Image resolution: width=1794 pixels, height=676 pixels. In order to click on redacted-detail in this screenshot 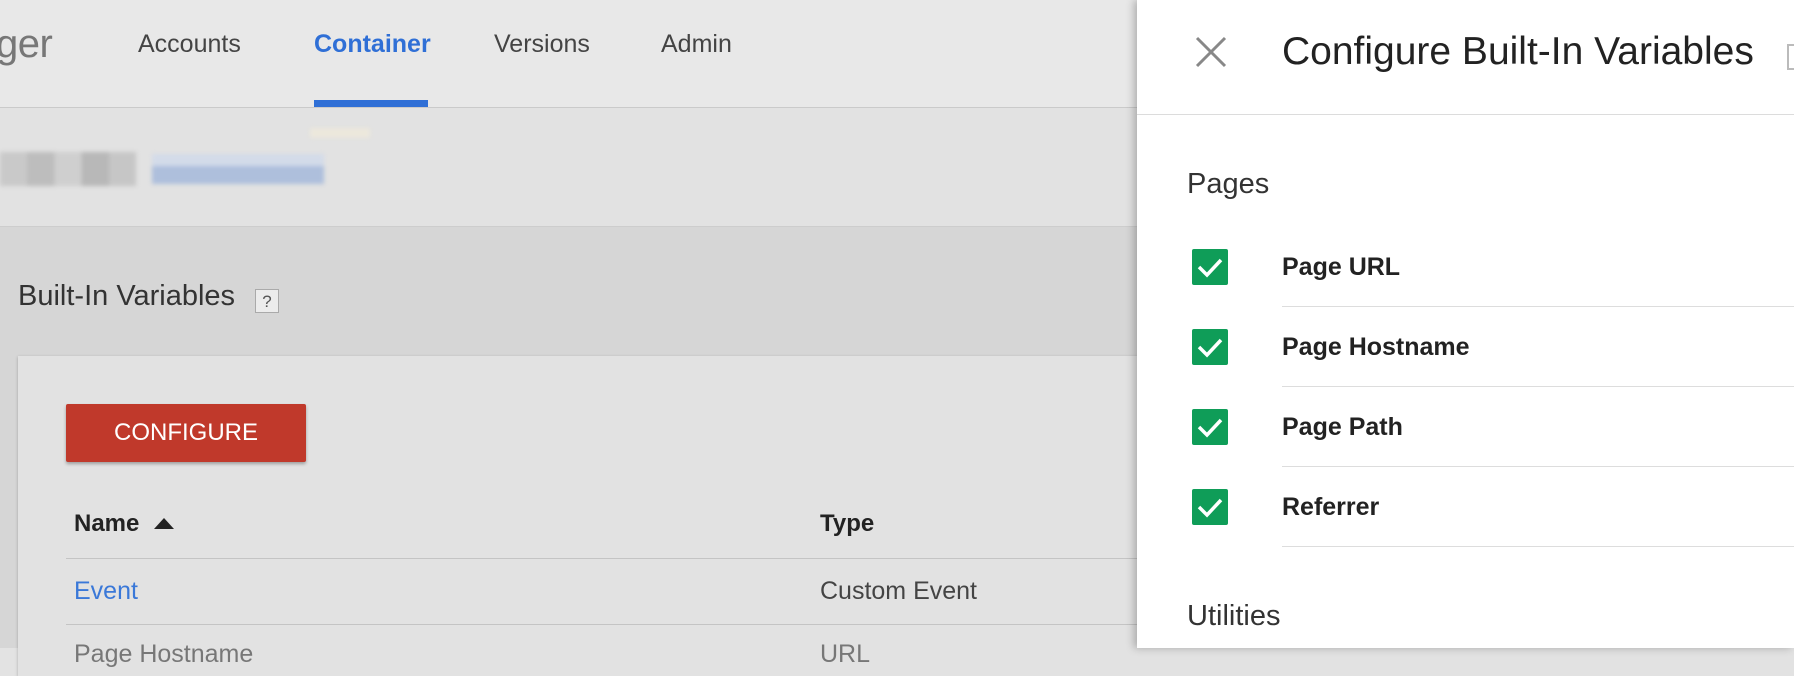, I will do `click(340, 133)`.